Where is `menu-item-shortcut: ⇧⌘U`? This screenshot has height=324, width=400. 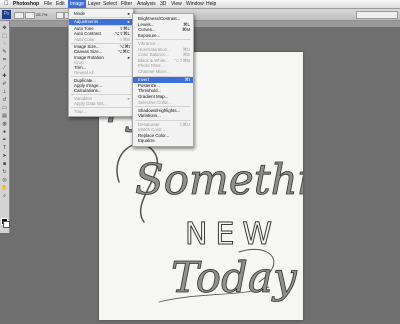 menu-item-shortcut: ⇧⌘U is located at coordinates (184, 124).